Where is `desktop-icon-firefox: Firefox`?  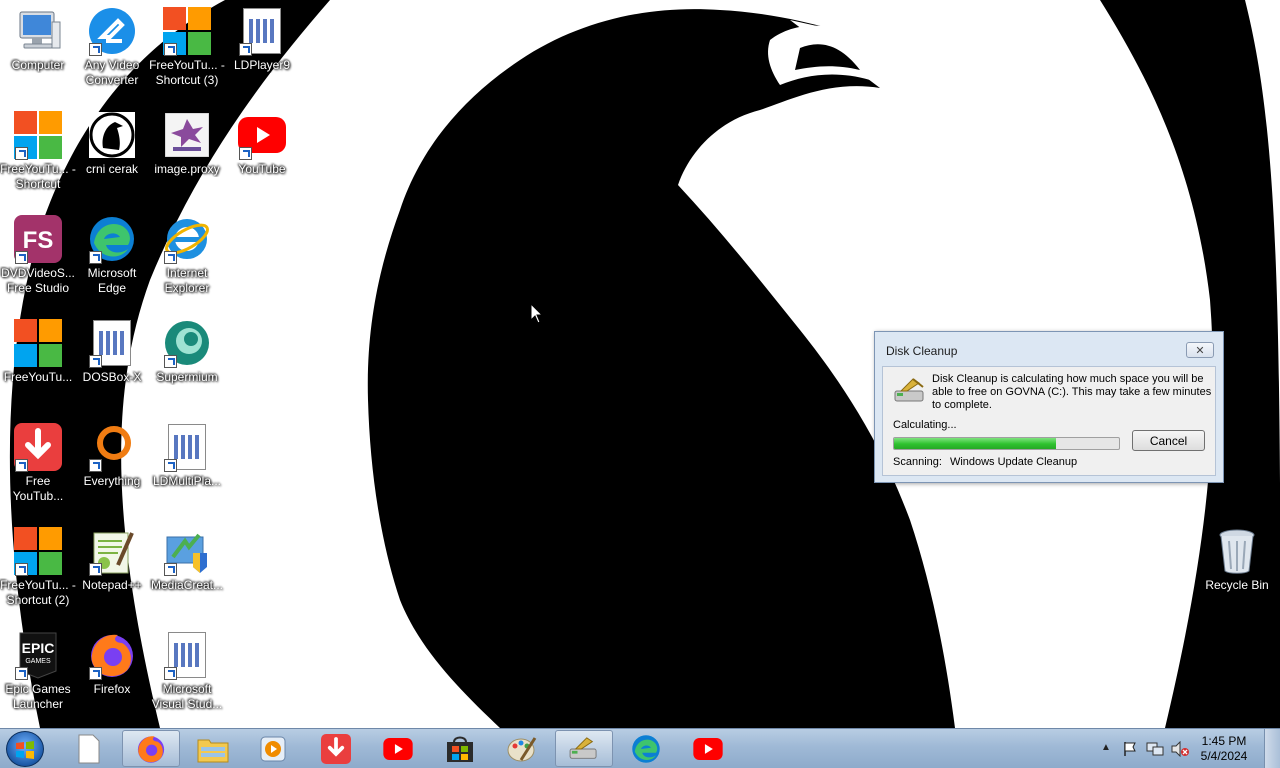
desktop-icon-firefox: Firefox is located at coordinates (112, 674).